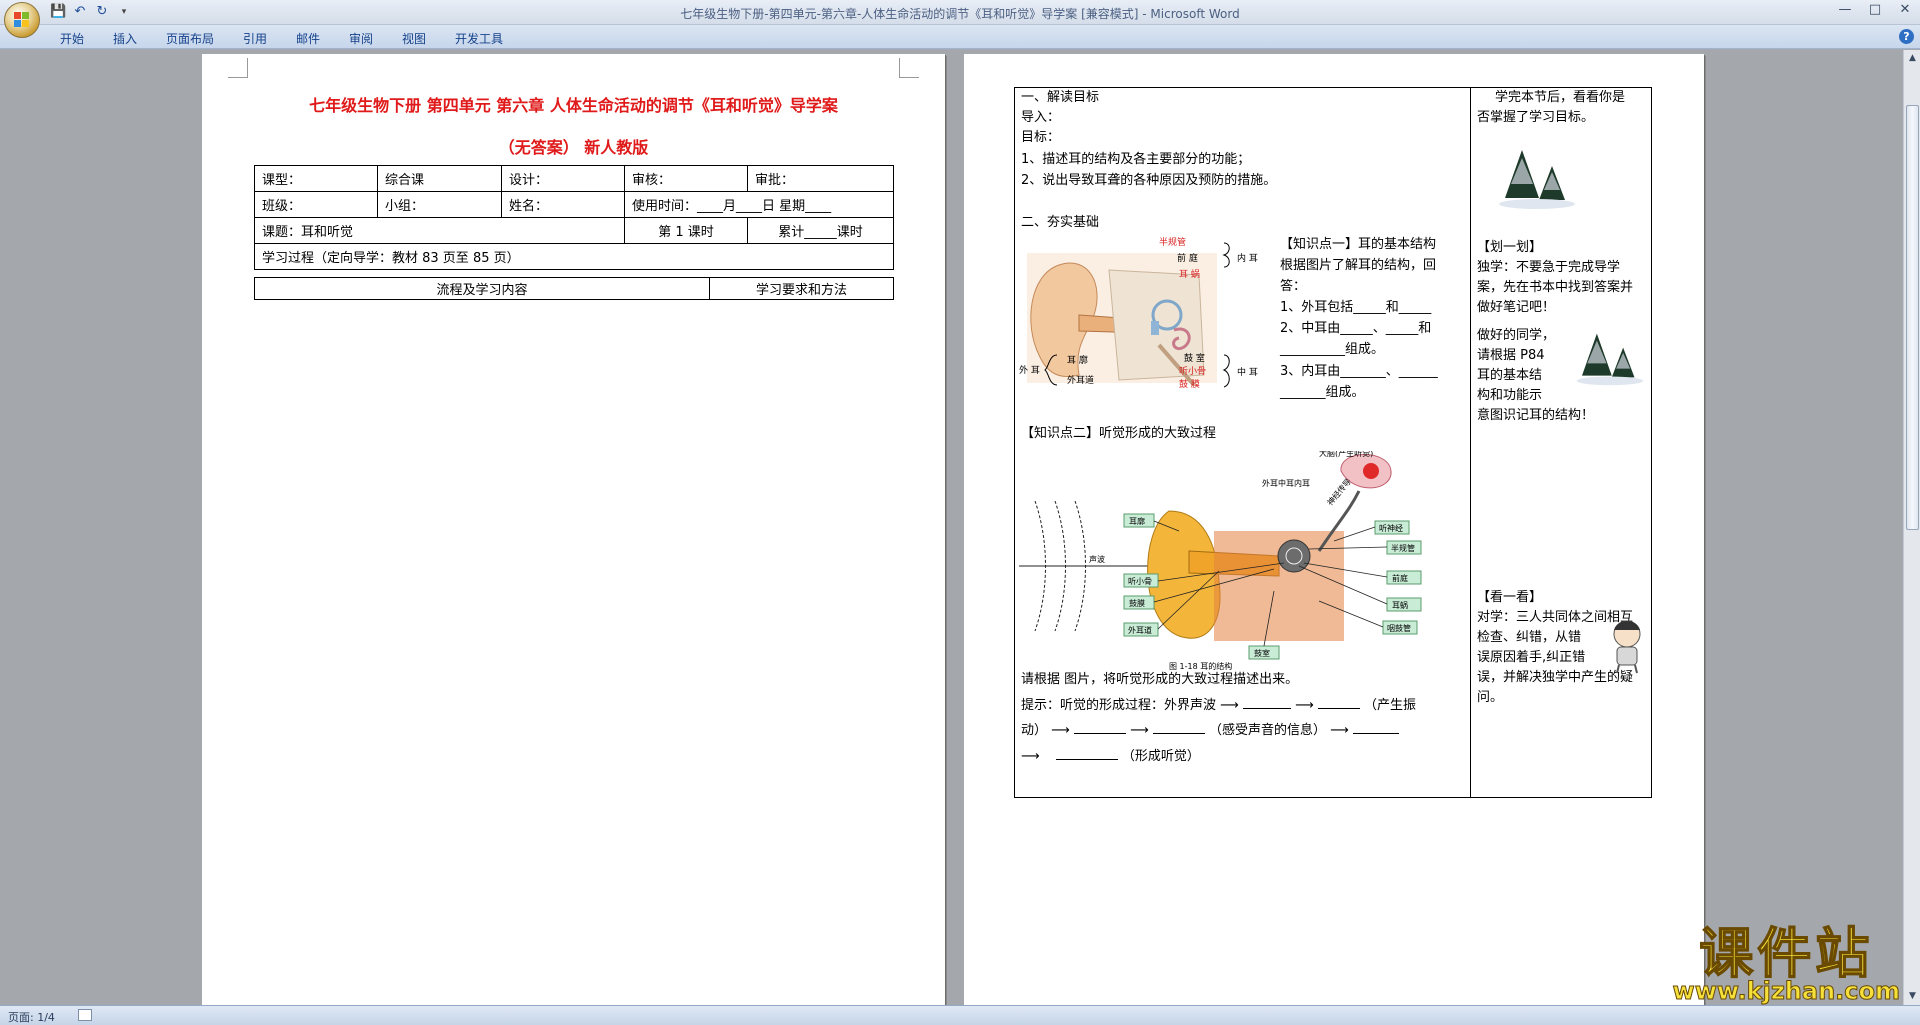 The image size is (1920, 1025). Describe the element at coordinates (1279, 586) in the screenshot. I see `temporal-bone-shape` at that location.